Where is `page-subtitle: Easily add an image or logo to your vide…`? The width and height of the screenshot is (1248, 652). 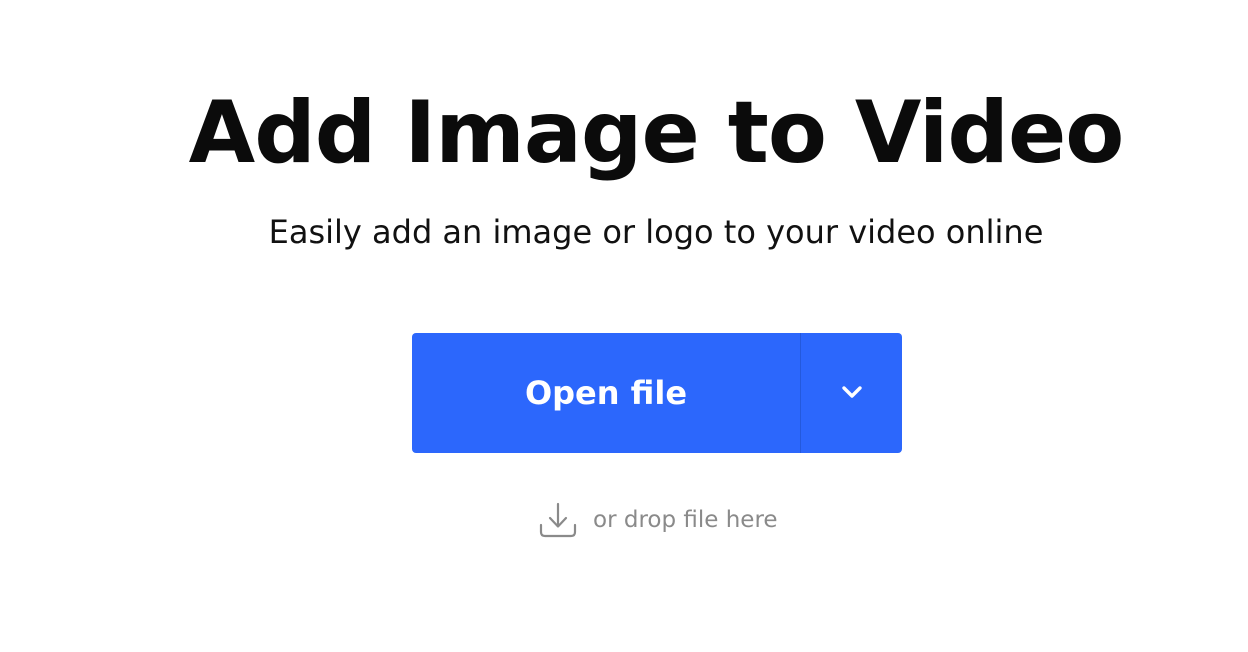
page-subtitle: Easily add an image or logo to your vide… is located at coordinates (656, 232).